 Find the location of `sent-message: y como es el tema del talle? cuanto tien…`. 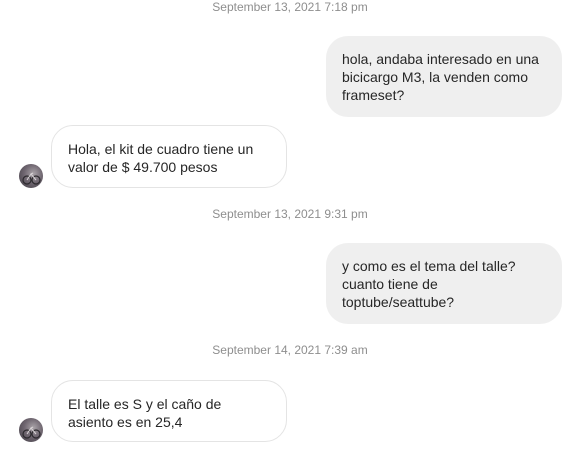

sent-message: y como es el tema del talle? cuanto tien… is located at coordinates (444, 283).